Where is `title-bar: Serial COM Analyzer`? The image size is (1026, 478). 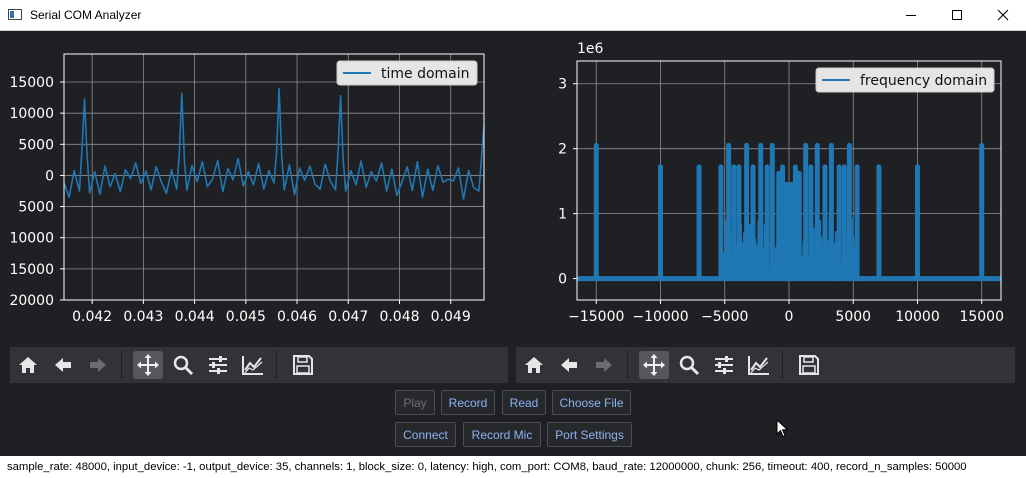 title-bar: Serial COM Analyzer is located at coordinates (513, 15).